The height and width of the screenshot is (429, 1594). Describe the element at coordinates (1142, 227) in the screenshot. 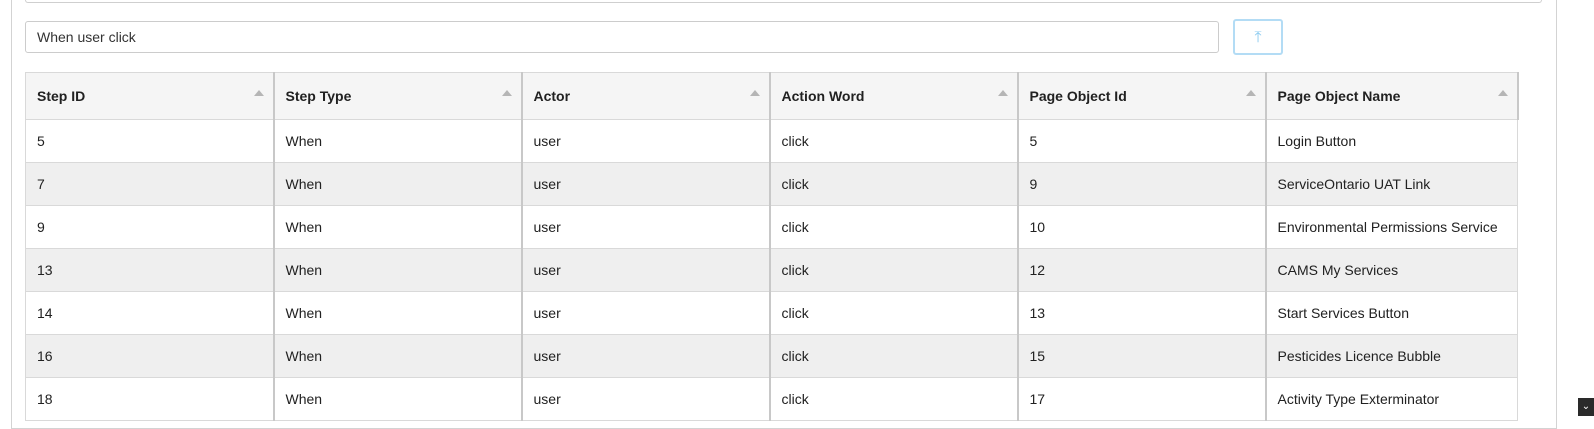

I see `cell-page-object-id: 10` at that location.